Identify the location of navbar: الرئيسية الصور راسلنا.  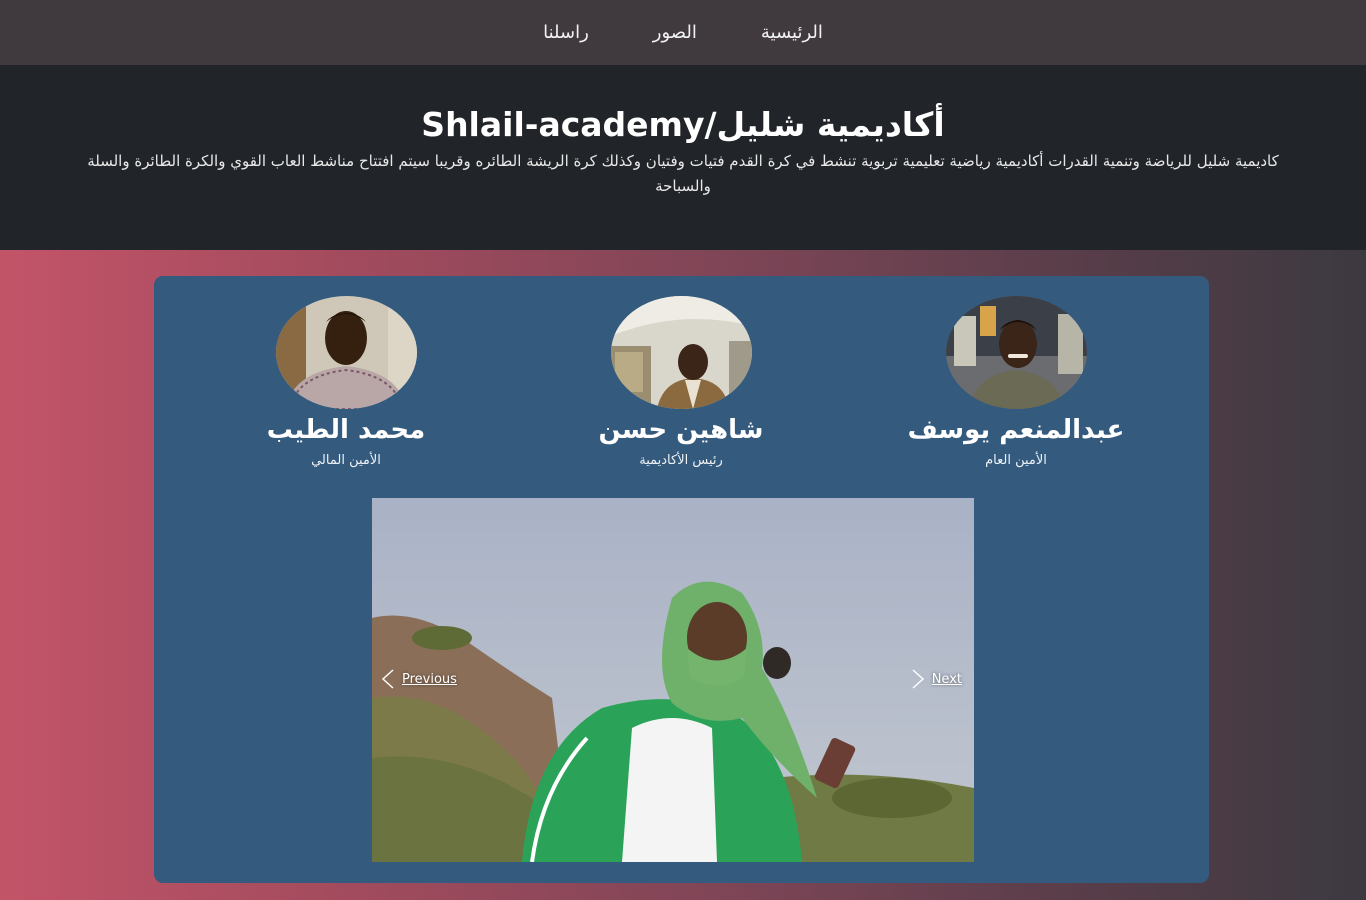
(683, 32).